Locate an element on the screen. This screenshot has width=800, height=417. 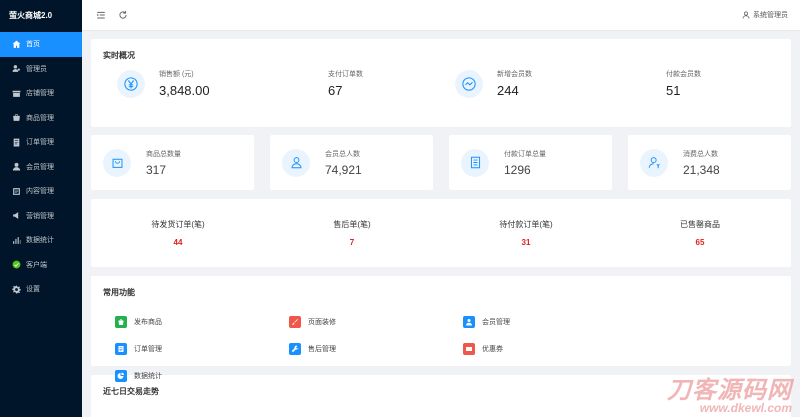
trend-icon is located at coordinates (469, 83).